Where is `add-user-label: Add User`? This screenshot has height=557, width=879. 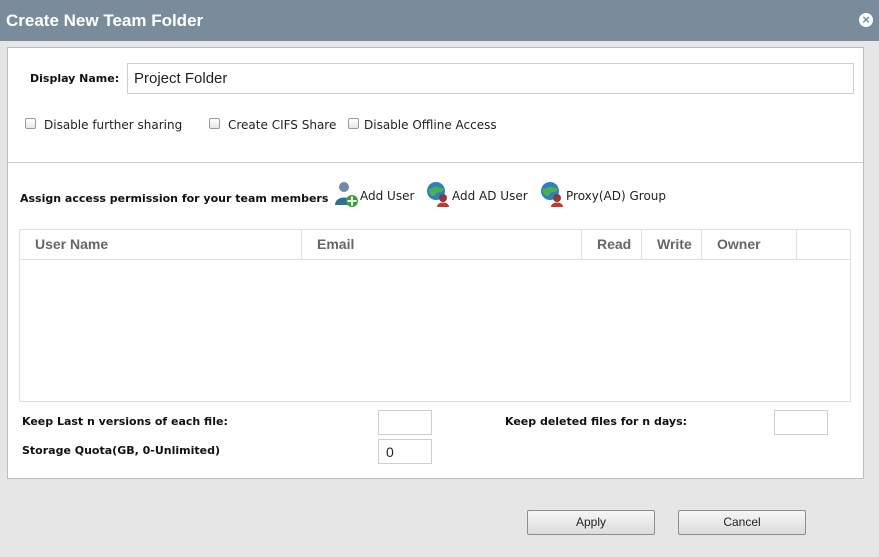 add-user-label: Add User is located at coordinates (387, 196).